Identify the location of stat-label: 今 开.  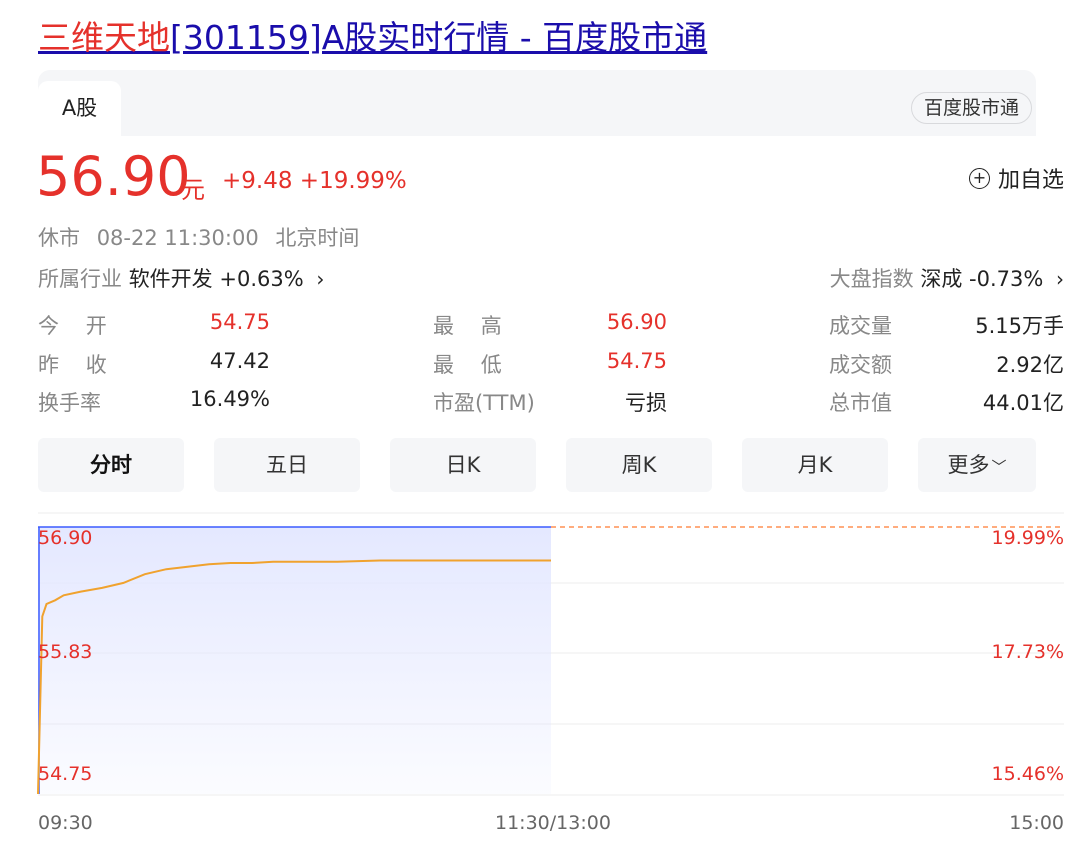
(72, 326).